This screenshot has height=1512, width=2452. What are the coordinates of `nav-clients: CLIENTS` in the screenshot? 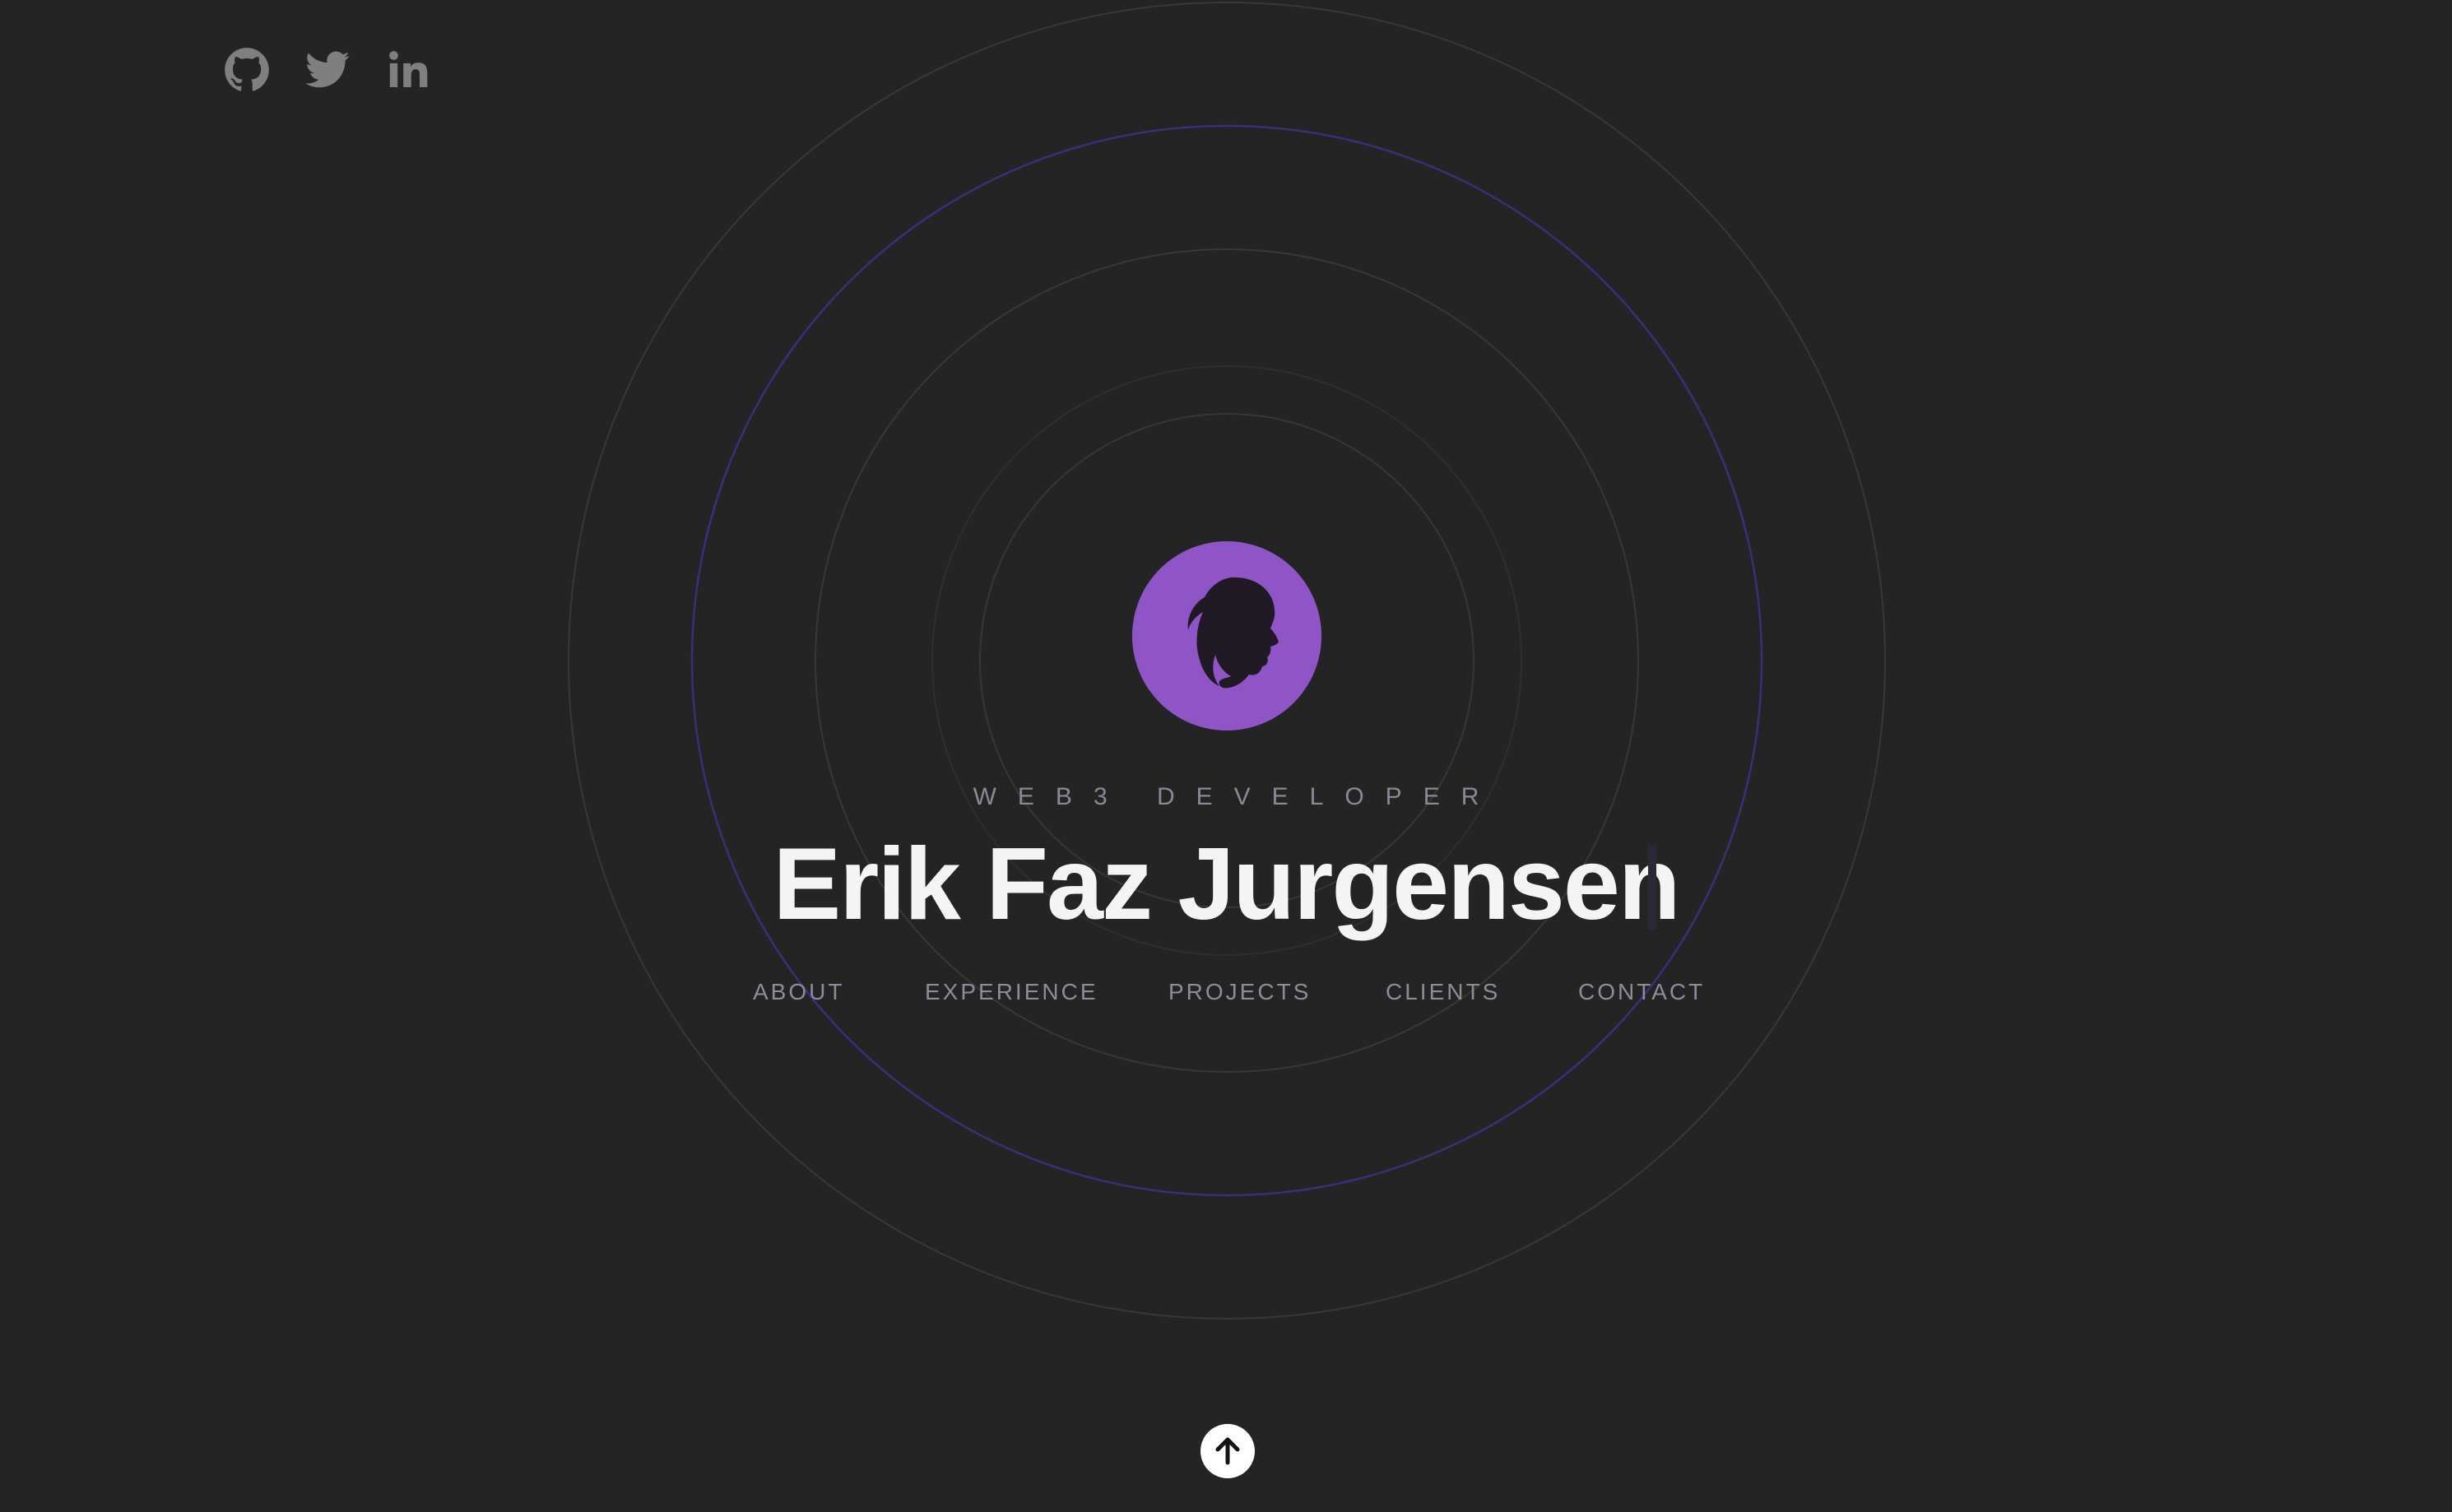 It's located at (1443, 992).